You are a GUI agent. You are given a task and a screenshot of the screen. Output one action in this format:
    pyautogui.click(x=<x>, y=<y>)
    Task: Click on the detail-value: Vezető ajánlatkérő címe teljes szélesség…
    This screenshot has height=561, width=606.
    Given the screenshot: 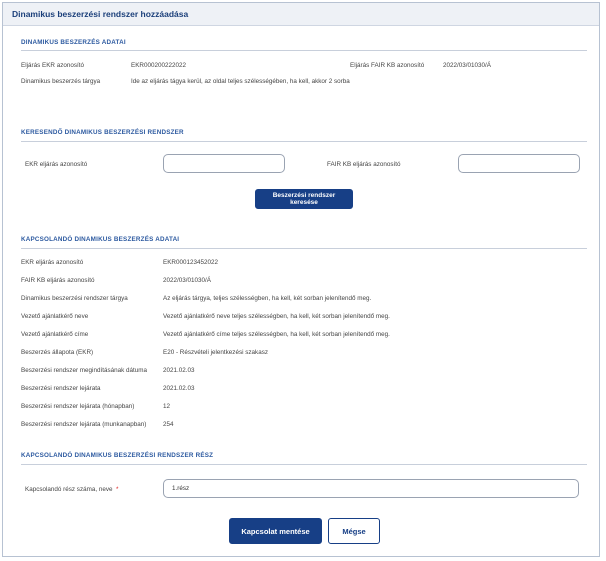 What is the action you would take?
    pyautogui.click(x=276, y=334)
    